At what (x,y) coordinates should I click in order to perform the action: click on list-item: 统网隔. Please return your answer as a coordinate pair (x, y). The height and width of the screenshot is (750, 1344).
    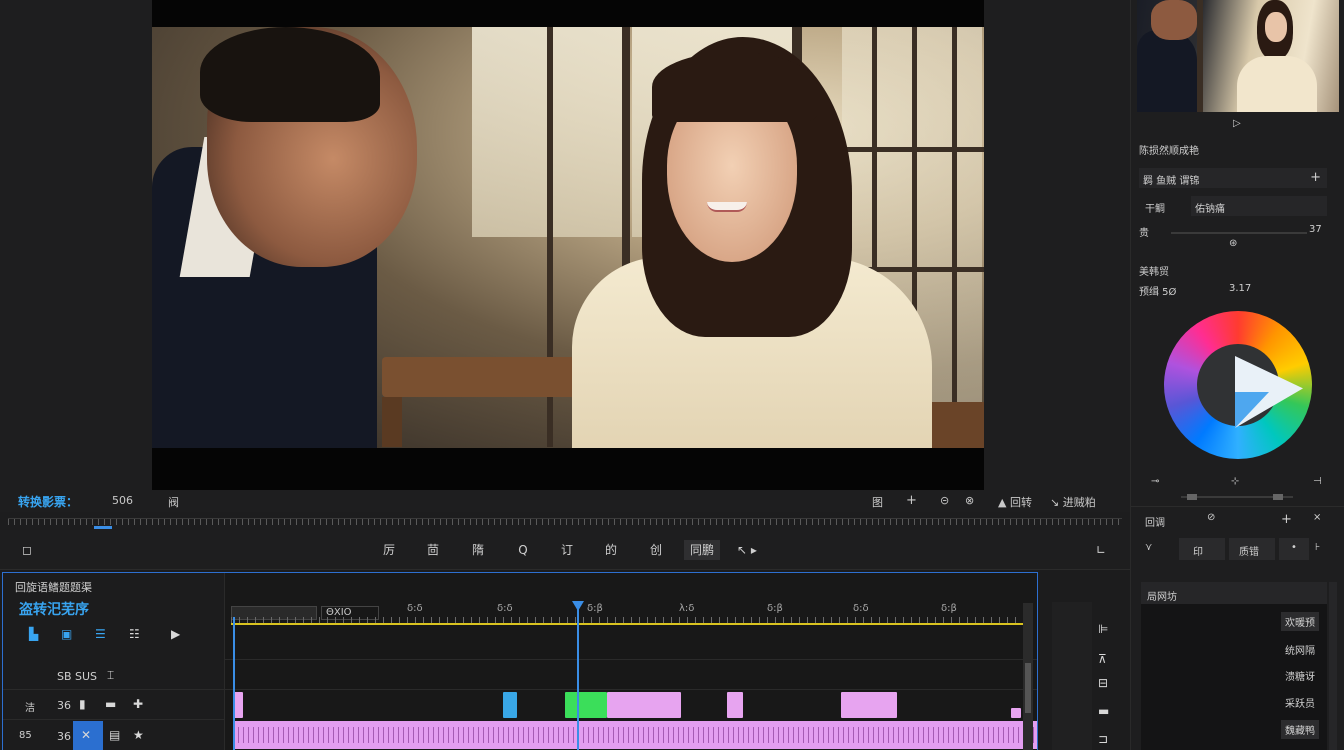
    Looking at the image, I should click on (1300, 649).